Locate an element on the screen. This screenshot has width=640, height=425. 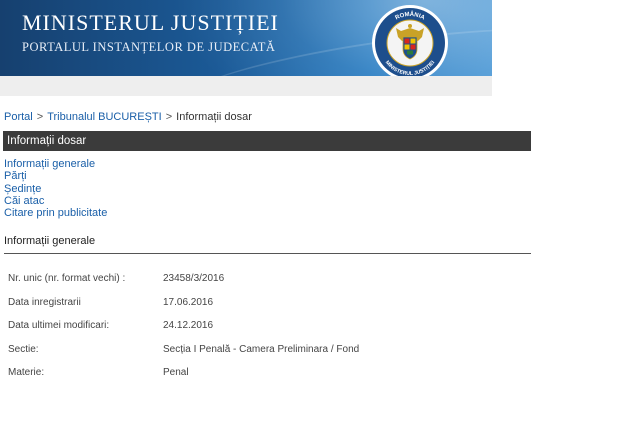
header-divider-strip is located at coordinates (246, 86).